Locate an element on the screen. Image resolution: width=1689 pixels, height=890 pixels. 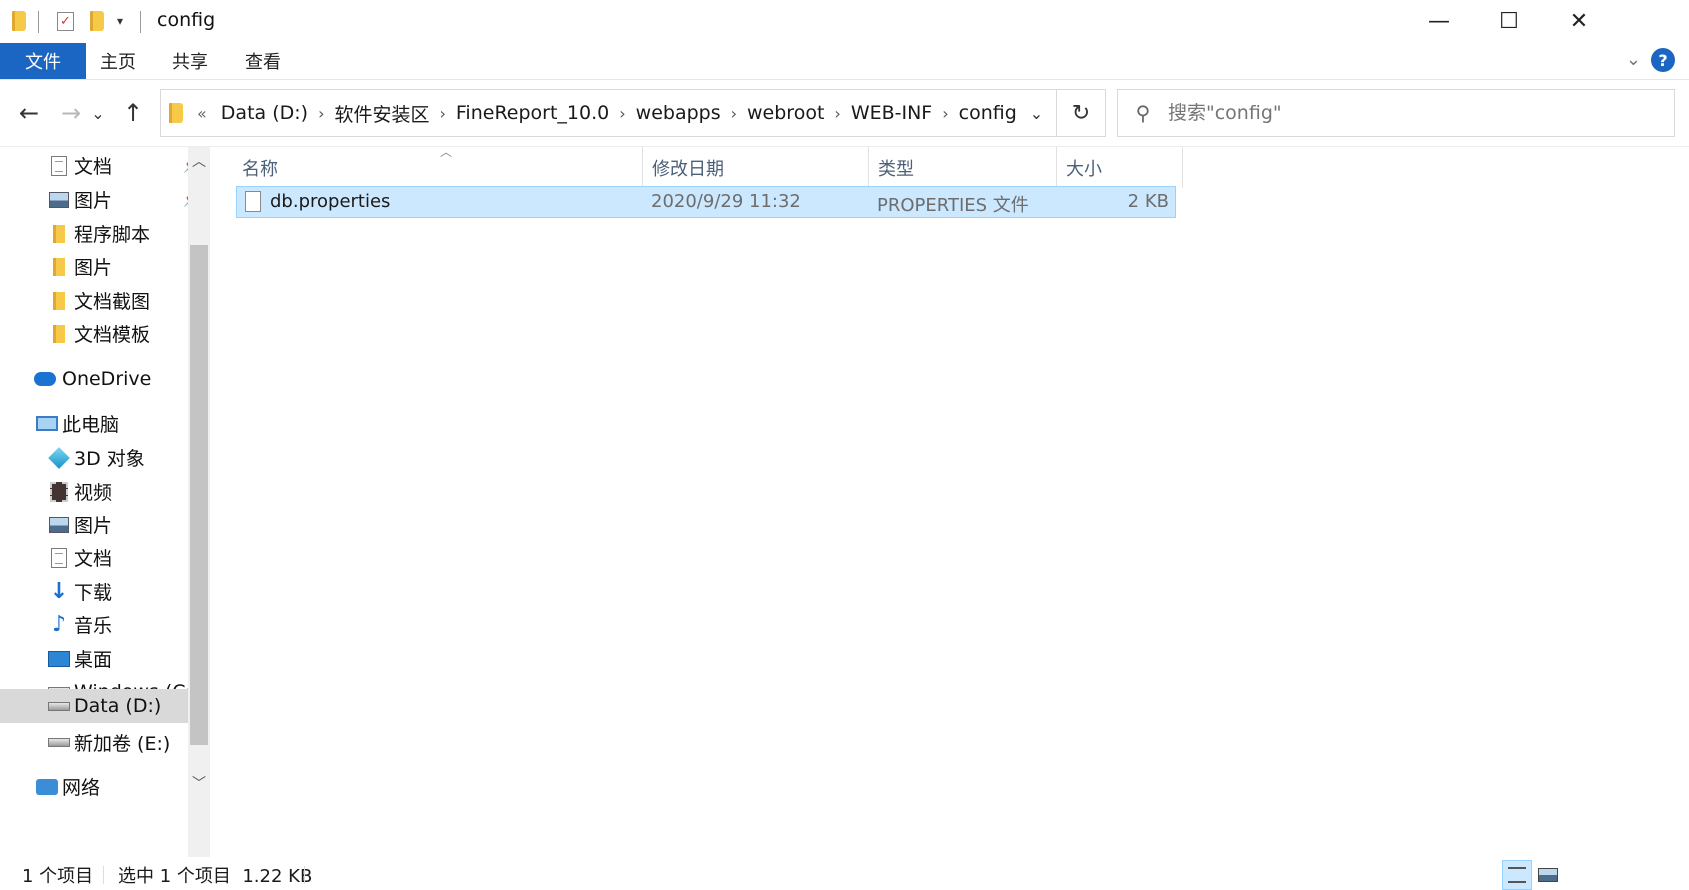
sidebar-item-onedrive: OneDrive is located at coordinates (103, 378).